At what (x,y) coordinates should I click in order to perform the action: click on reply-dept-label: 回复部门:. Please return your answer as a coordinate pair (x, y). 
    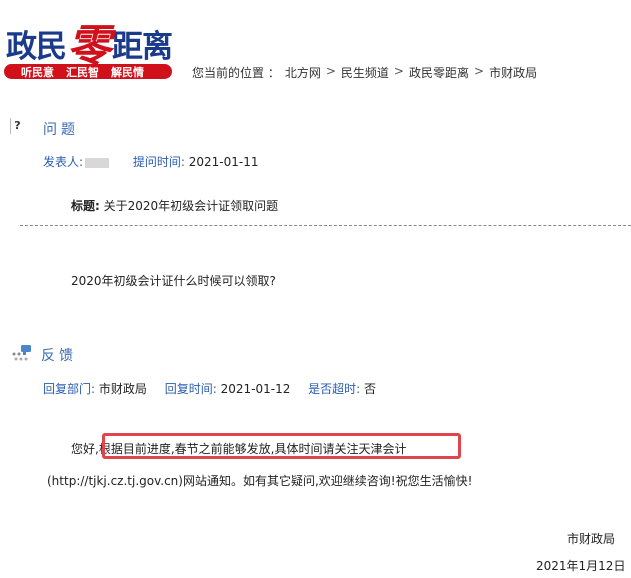
    Looking at the image, I should click on (69, 389).